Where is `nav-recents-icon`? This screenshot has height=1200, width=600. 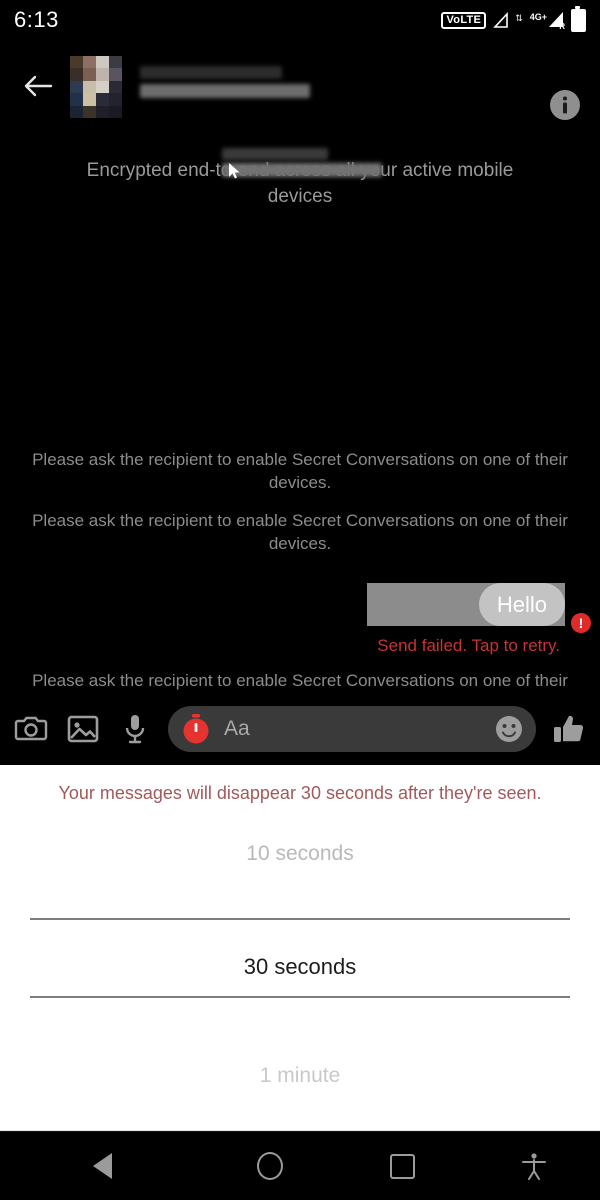 nav-recents-icon is located at coordinates (402, 1166).